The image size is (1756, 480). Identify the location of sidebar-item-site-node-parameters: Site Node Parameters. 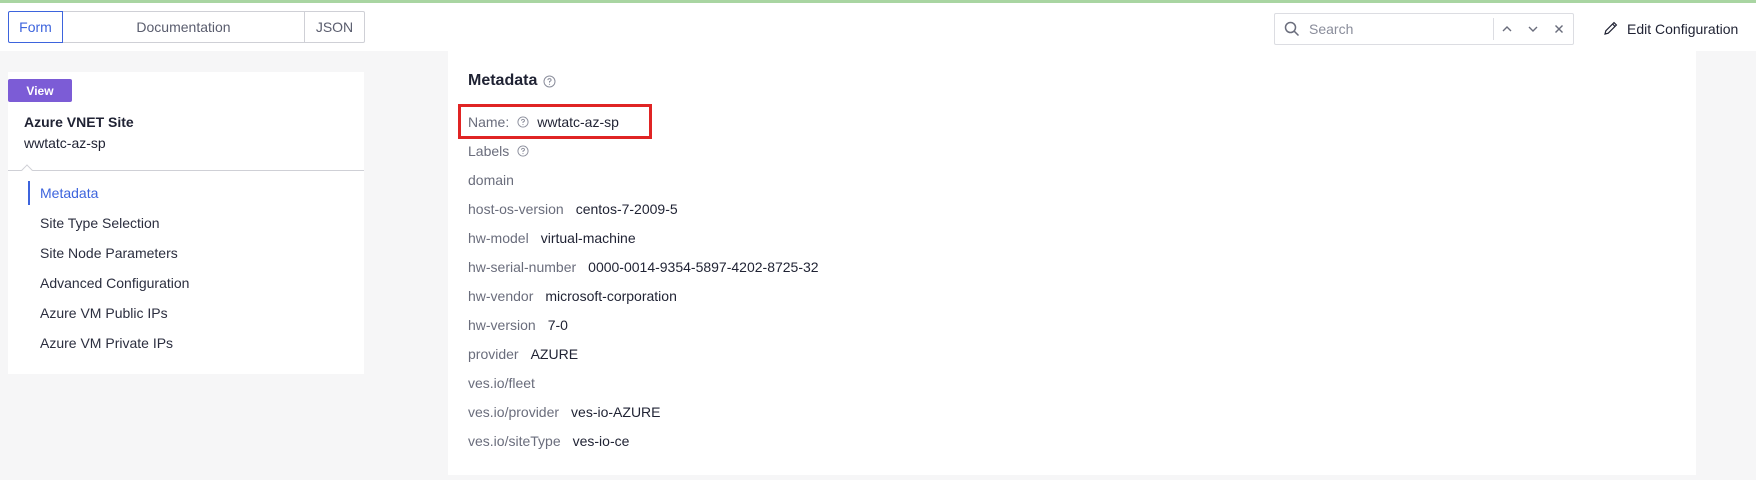
(108, 253).